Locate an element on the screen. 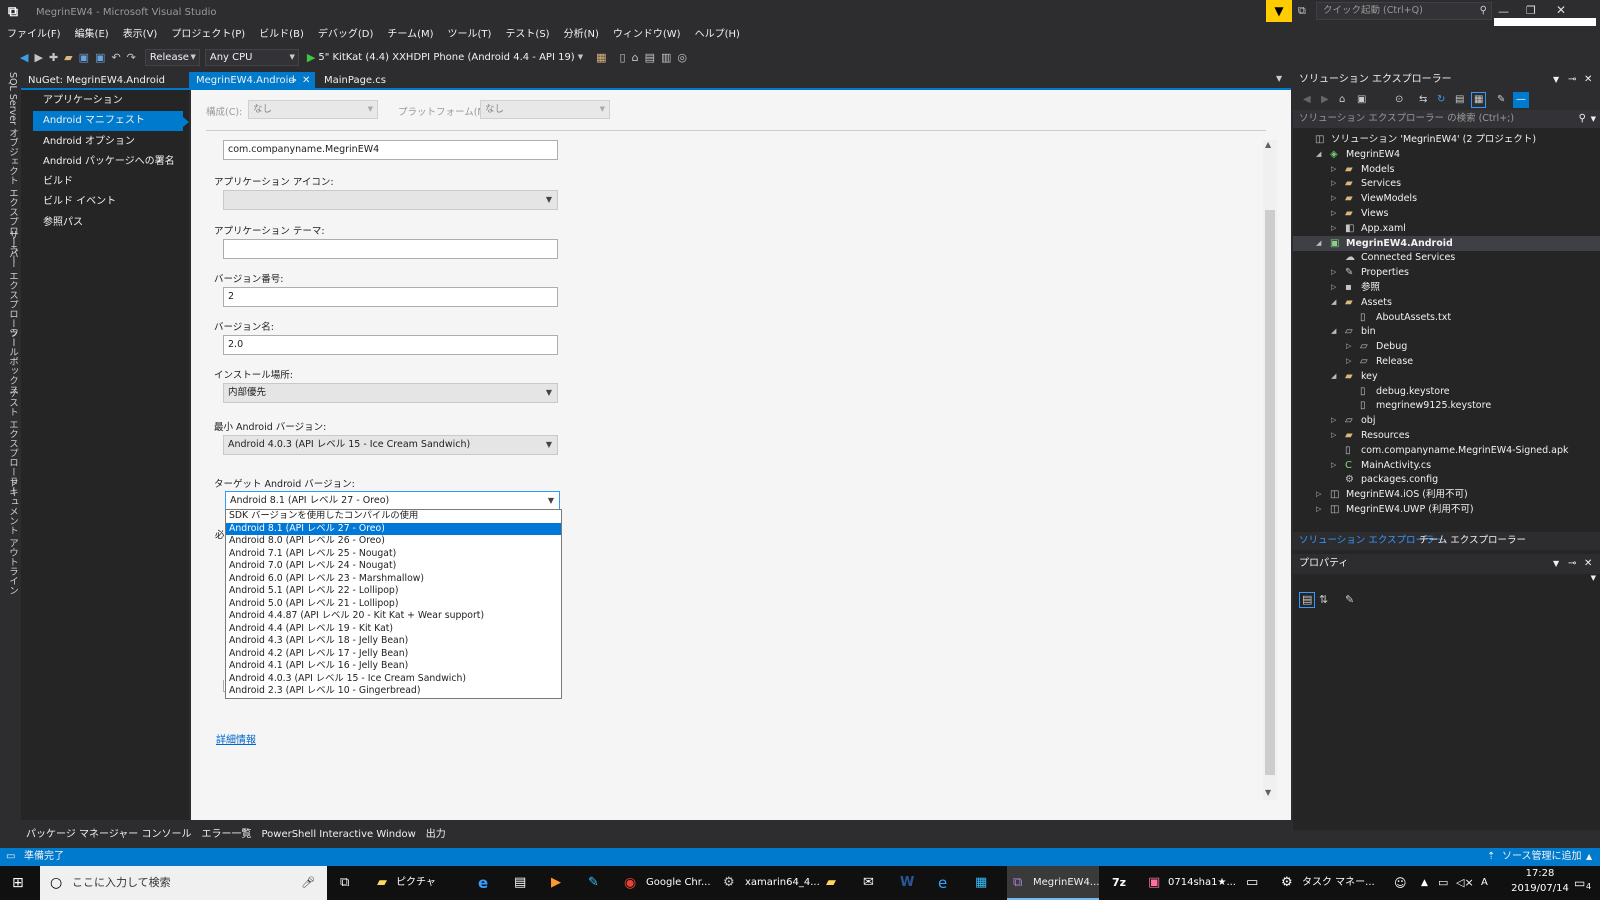 The image size is (1600, 900). volume-muted-icon: ◁× is located at coordinates (1465, 883).